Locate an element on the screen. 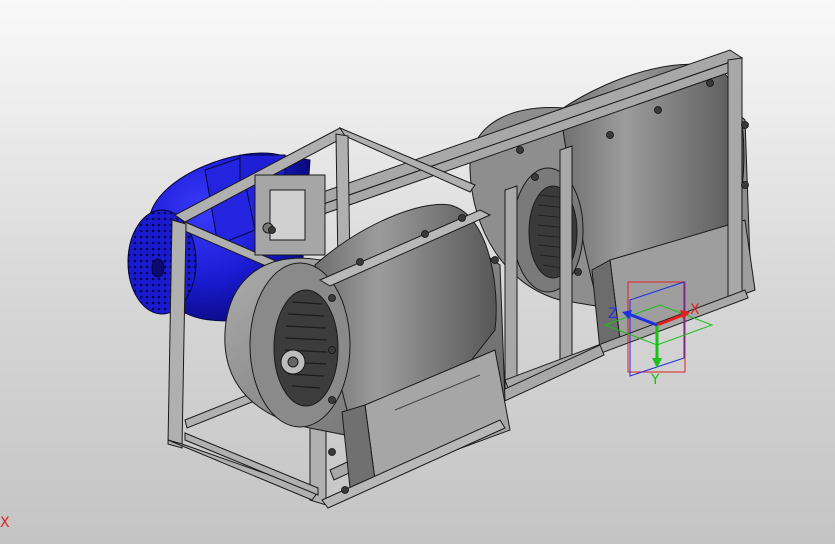  cage-brace-lower is located at coordinates (251, 464).